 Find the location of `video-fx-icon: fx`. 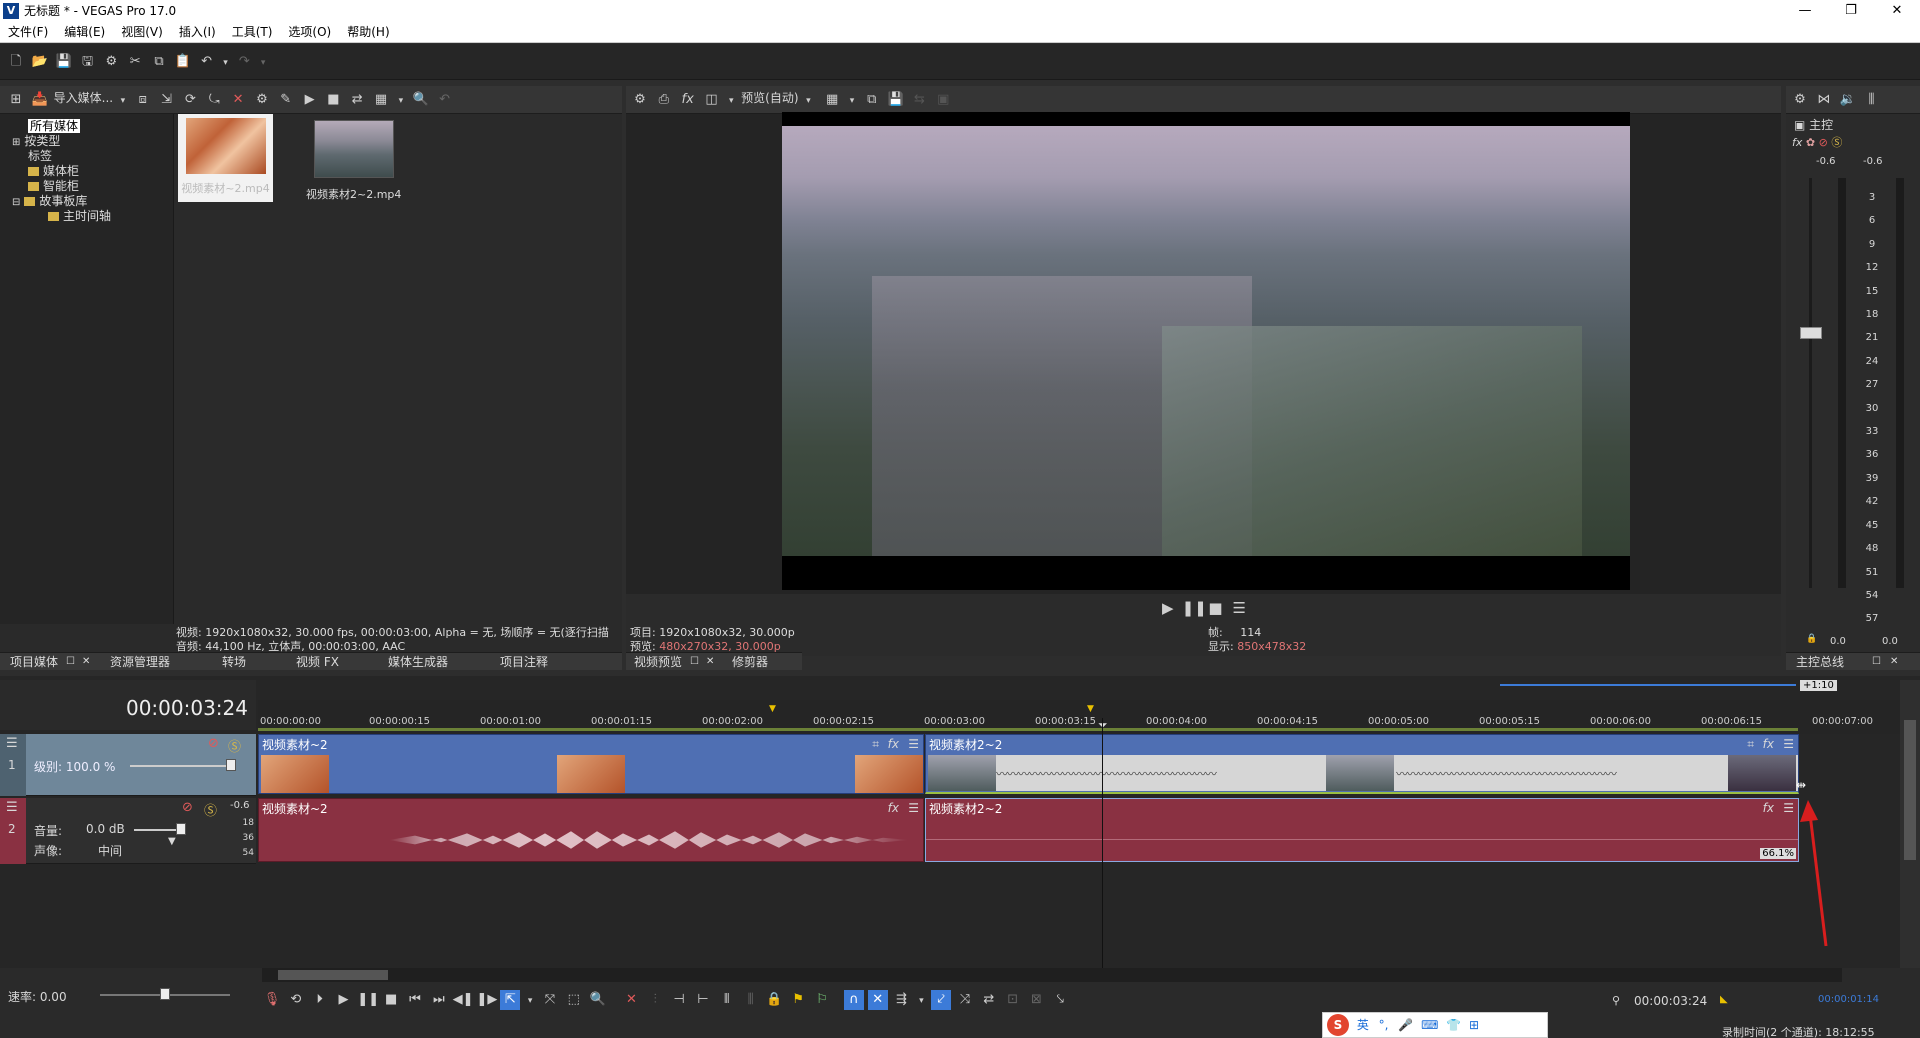

video-fx-icon: fx is located at coordinates (688, 100).